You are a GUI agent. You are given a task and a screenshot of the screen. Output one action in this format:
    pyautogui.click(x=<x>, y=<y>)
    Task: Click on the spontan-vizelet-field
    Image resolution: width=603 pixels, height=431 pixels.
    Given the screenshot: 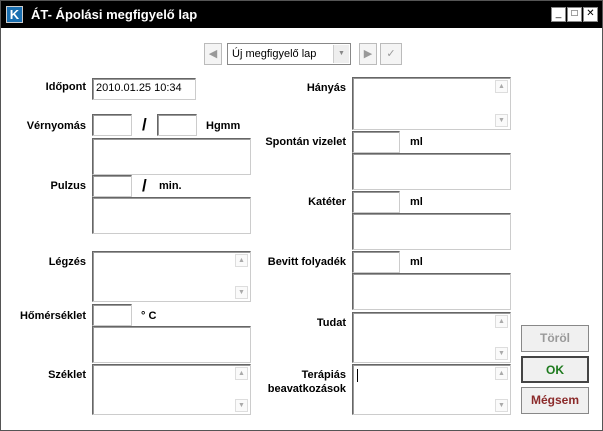 What is the action you would take?
    pyautogui.click(x=376, y=142)
    